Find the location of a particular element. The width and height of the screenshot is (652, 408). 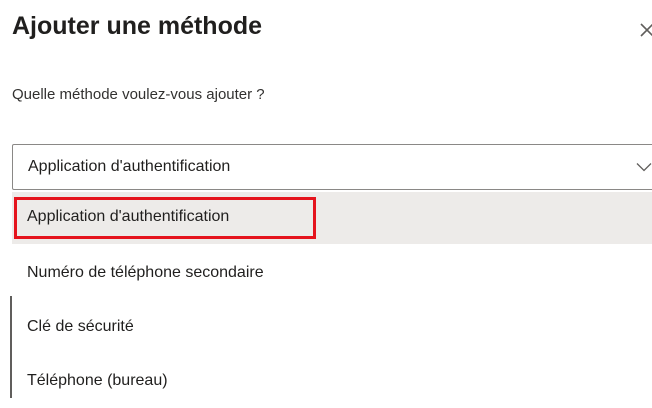

method-select: Application d'authentification is located at coordinates (332, 167).